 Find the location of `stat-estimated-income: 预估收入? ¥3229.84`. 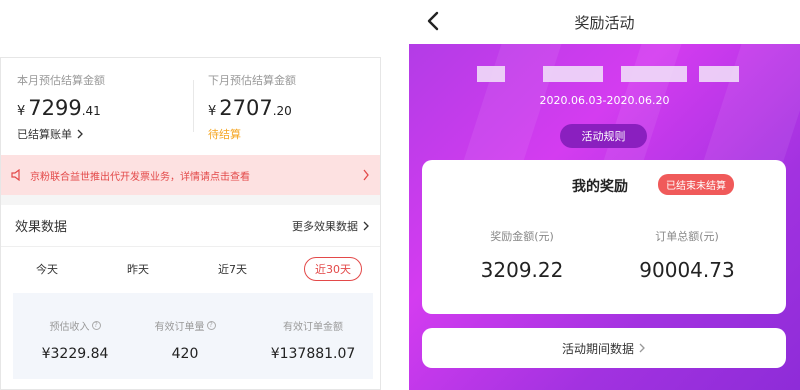

stat-estimated-income: 预估收入? ¥3229.84 is located at coordinates (75, 338).